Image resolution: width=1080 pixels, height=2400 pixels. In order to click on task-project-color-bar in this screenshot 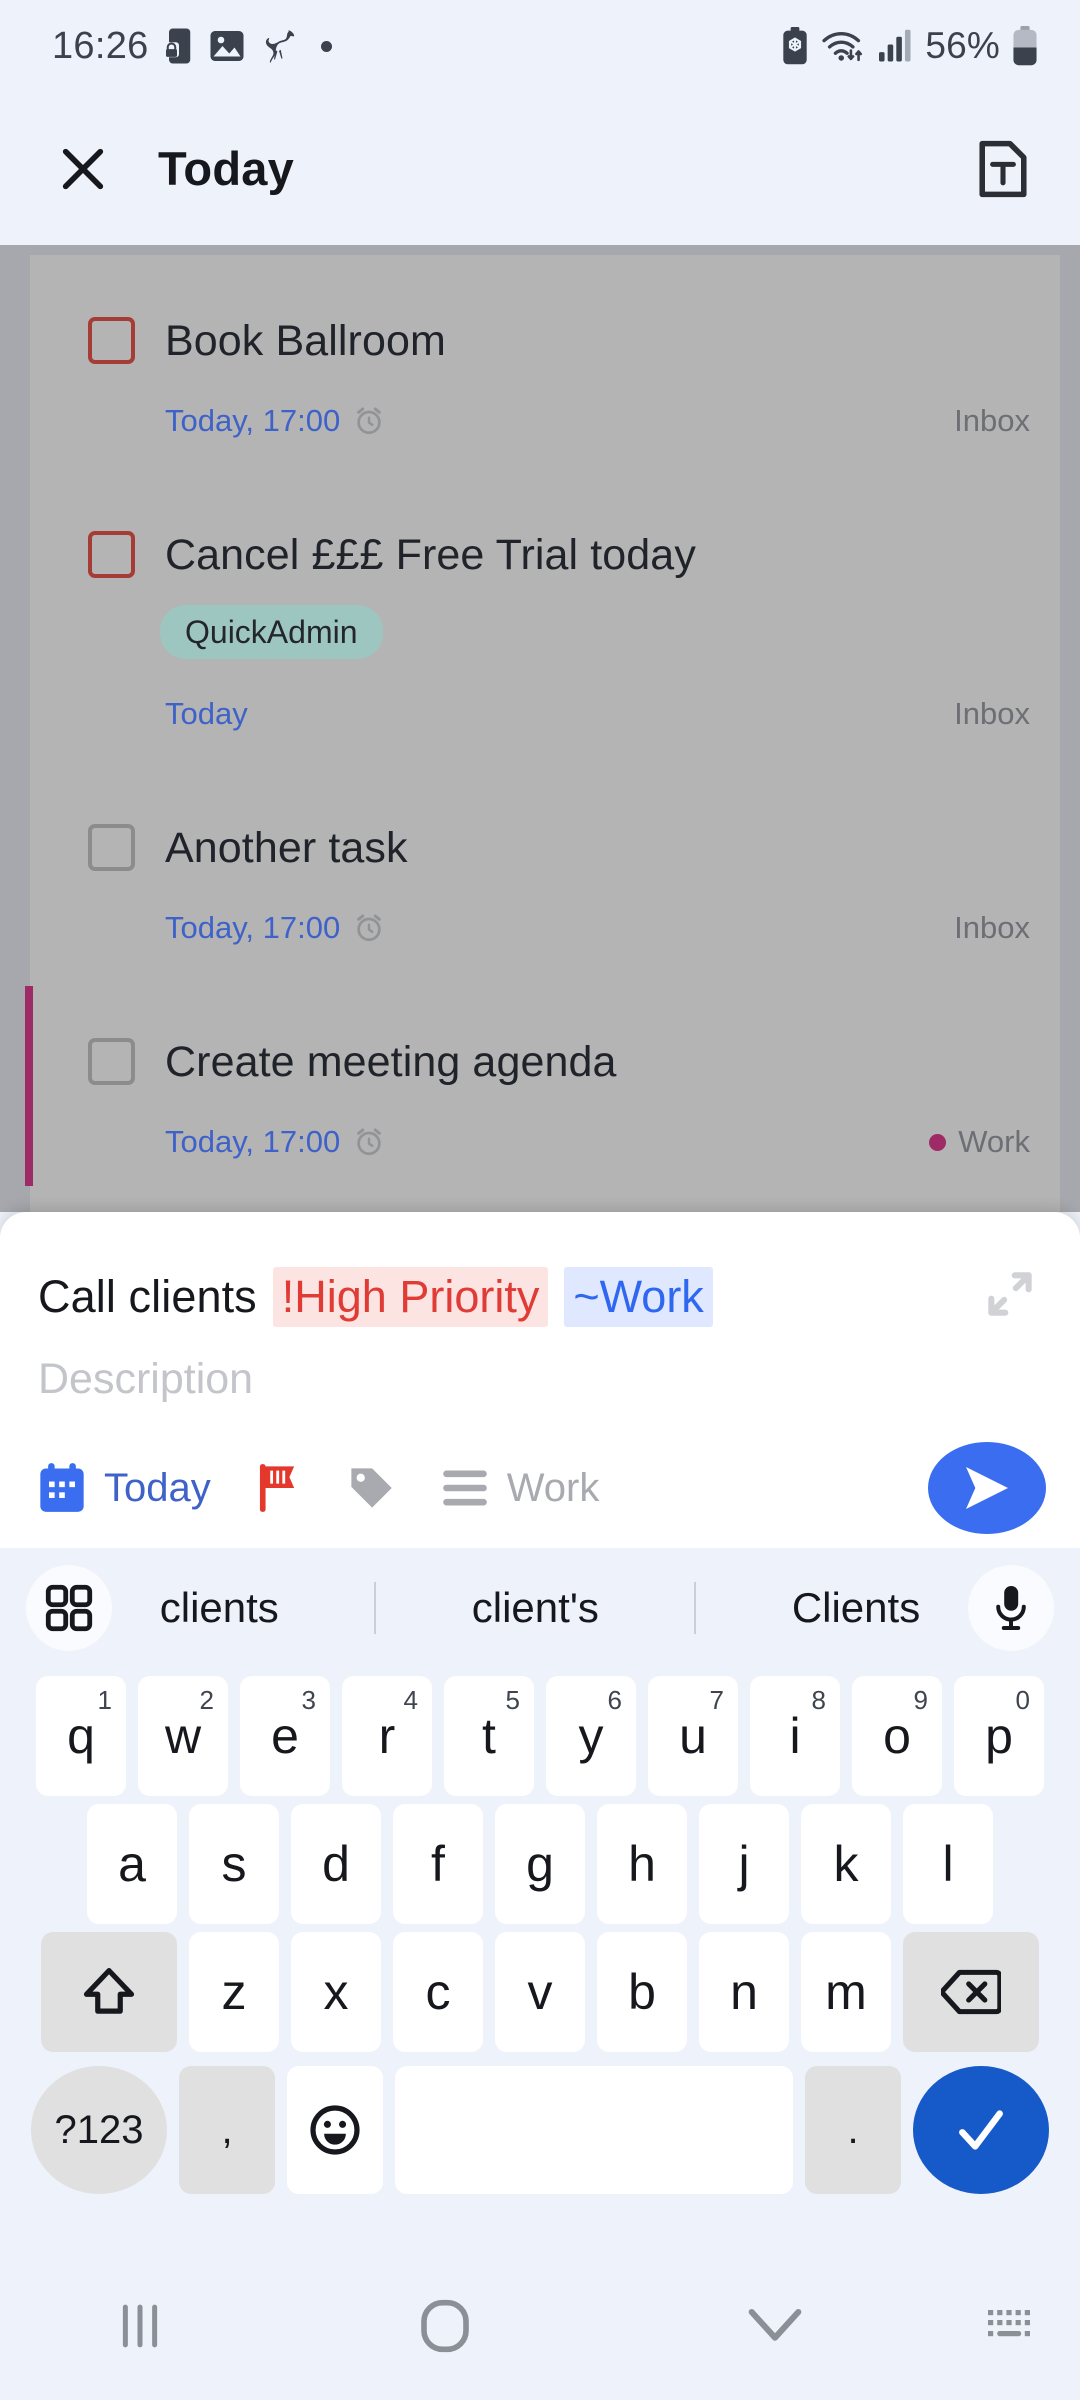, I will do `click(29, 1086)`.